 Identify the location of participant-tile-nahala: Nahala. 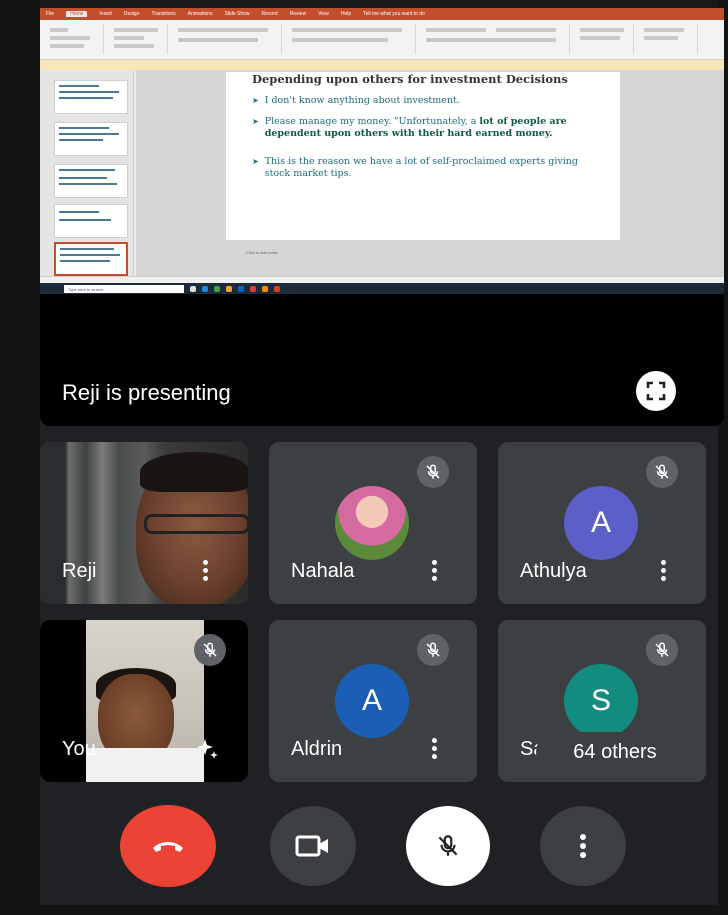
(373, 523).